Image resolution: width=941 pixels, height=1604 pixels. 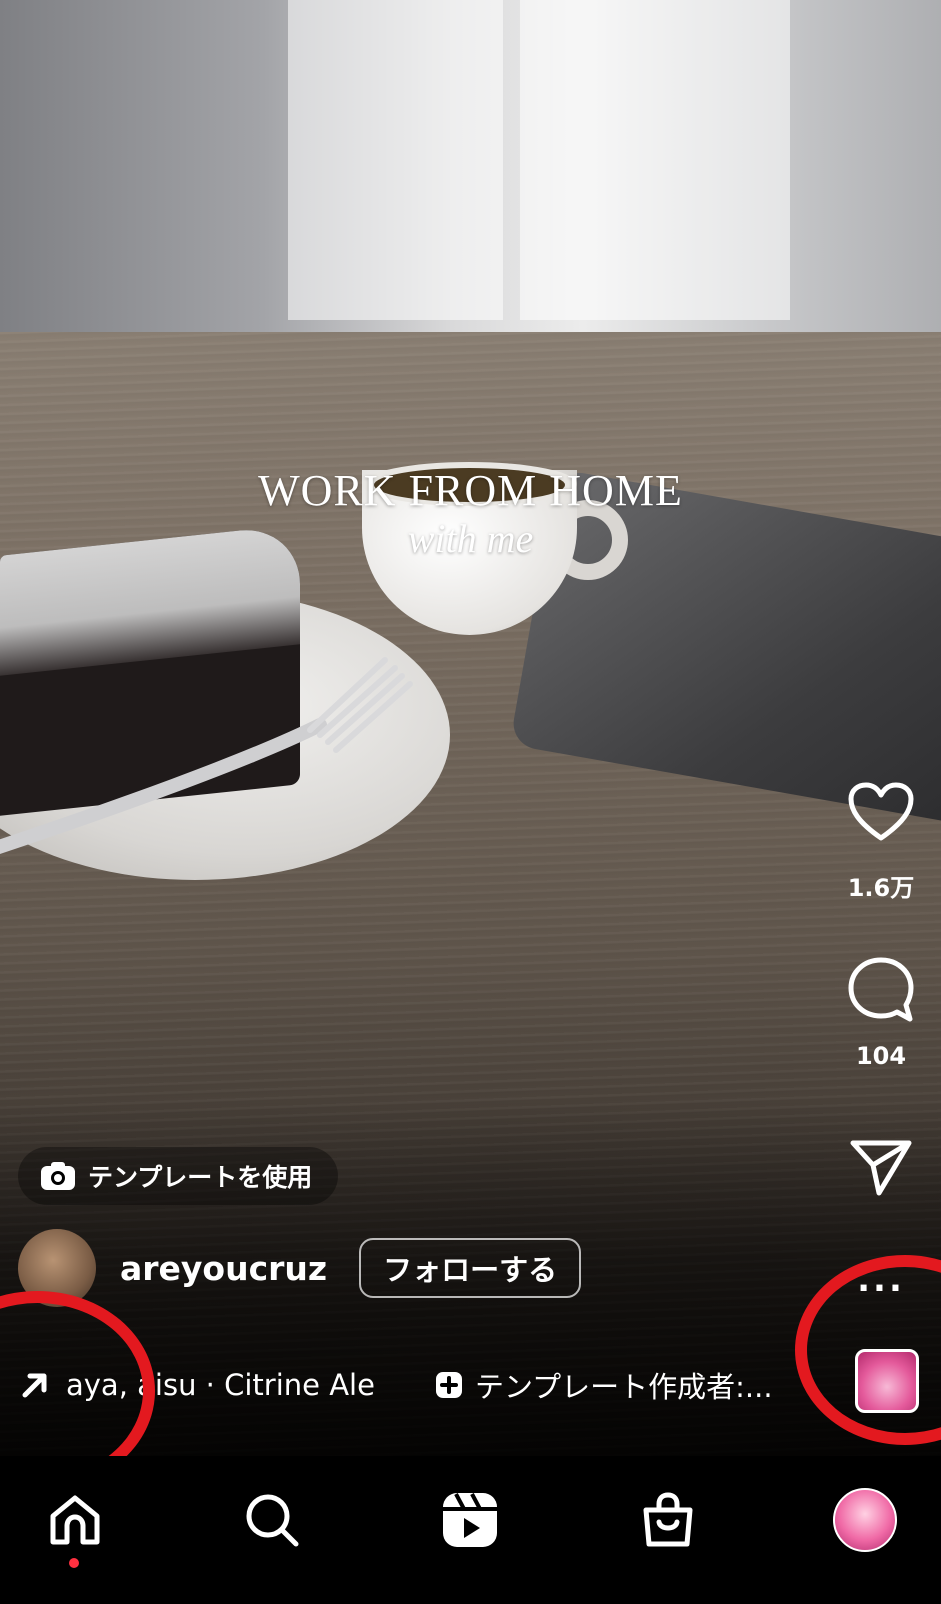 I want to click on username: areyoucruz, so click(x=223, y=1268).